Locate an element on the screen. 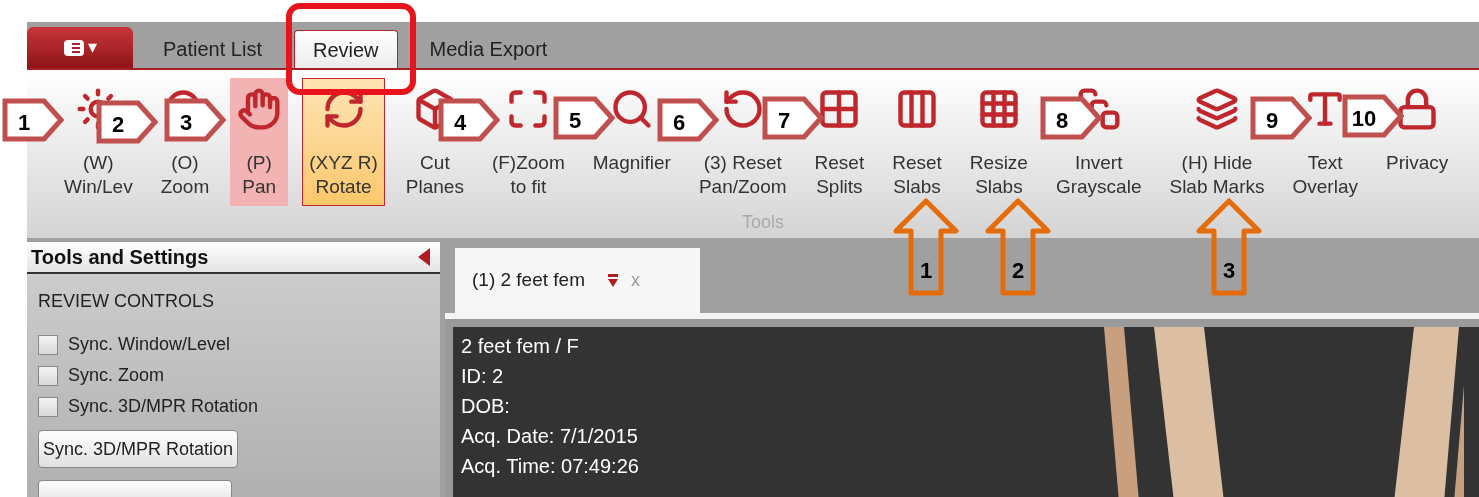  checkbox-label: Sync. 3D/MPR Rotation is located at coordinates (163, 406).